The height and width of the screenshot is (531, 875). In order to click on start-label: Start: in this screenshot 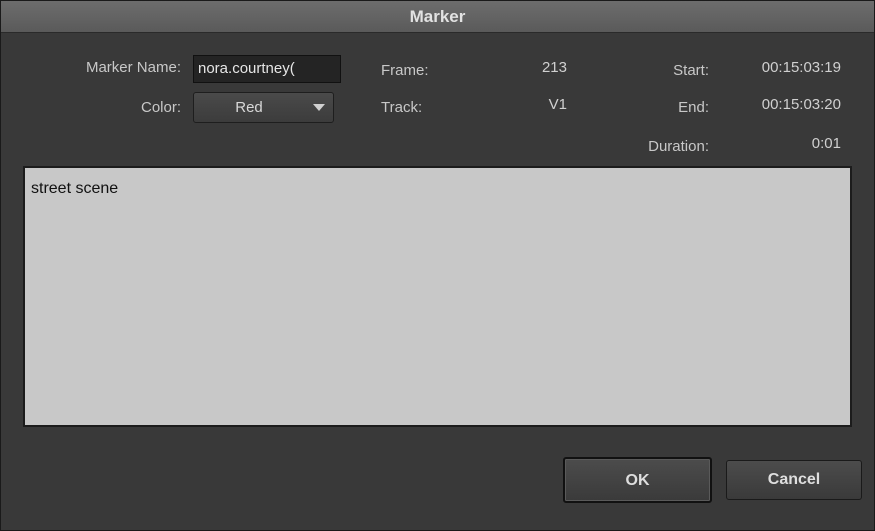, I will do `click(691, 70)`.